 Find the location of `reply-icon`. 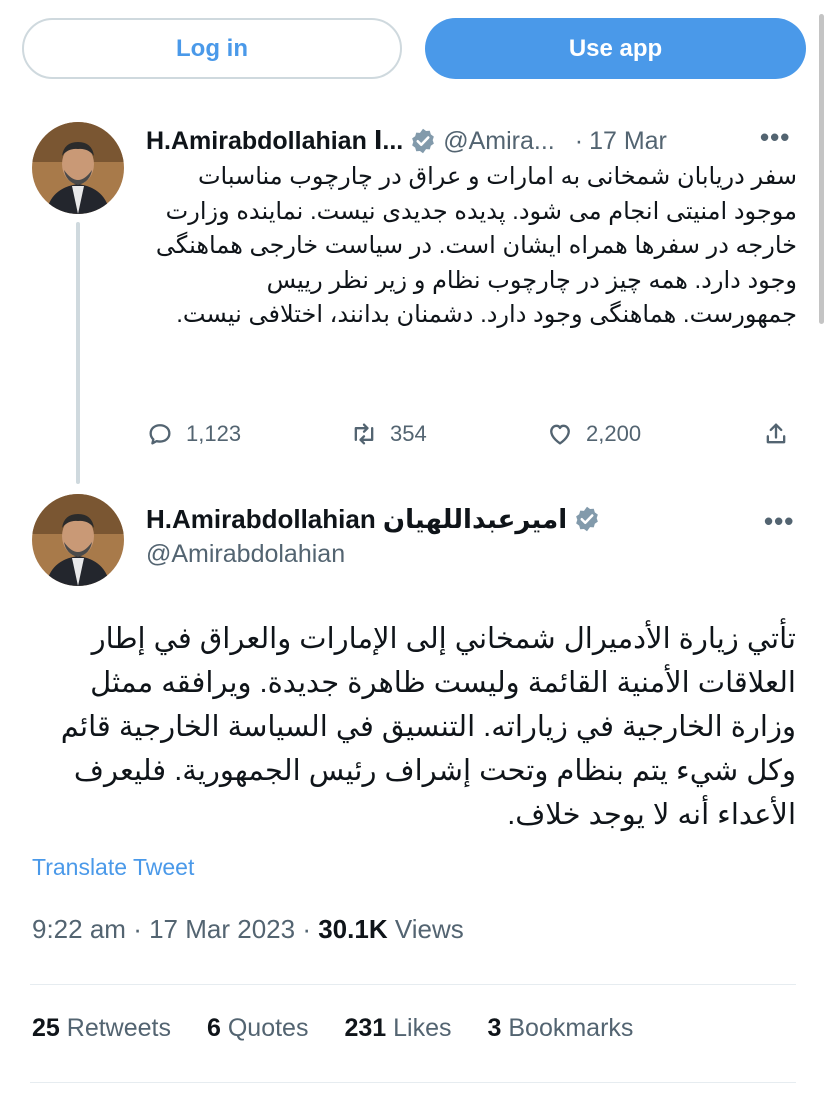

reply-icon is located at coordinates (160, 434).